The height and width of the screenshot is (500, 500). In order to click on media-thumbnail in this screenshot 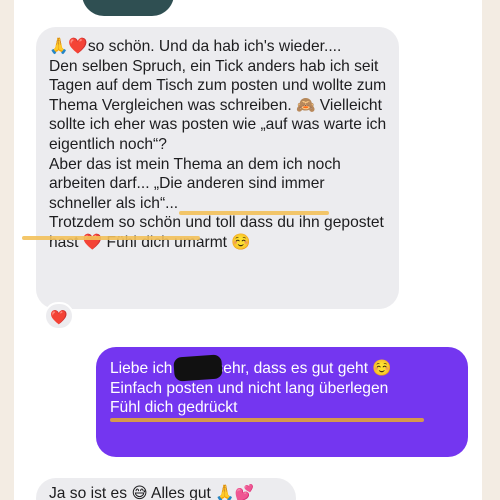, I will do `click(128, 8)`.